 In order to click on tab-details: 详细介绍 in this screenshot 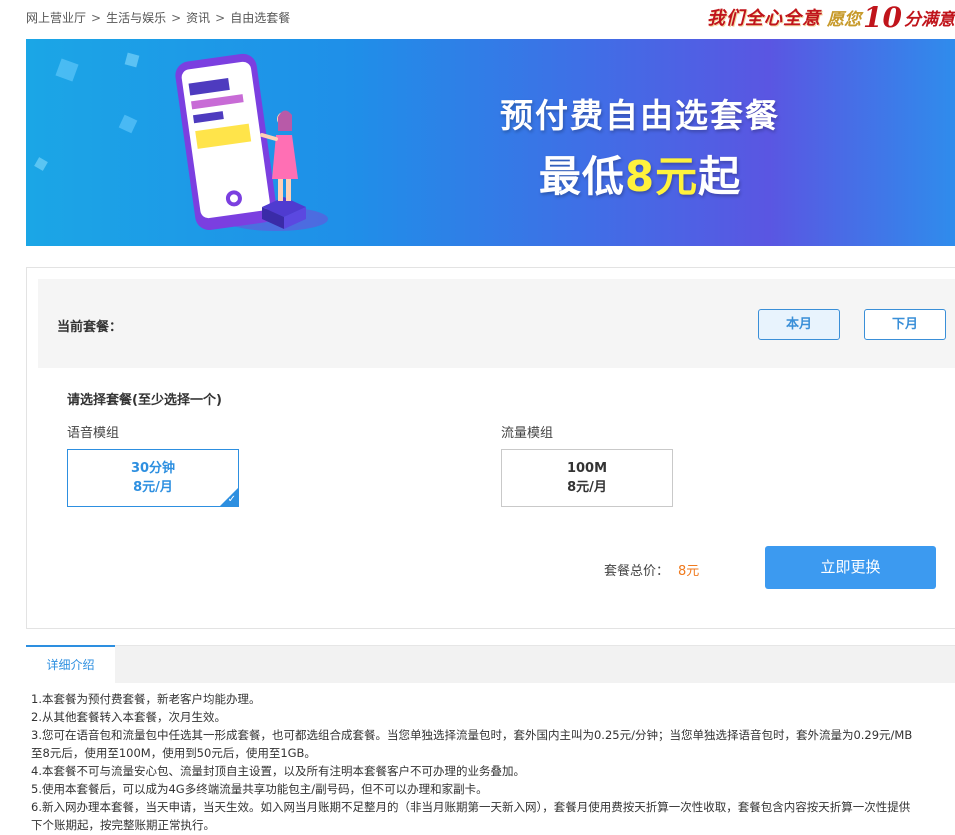, I will do `click(70, 664)`.